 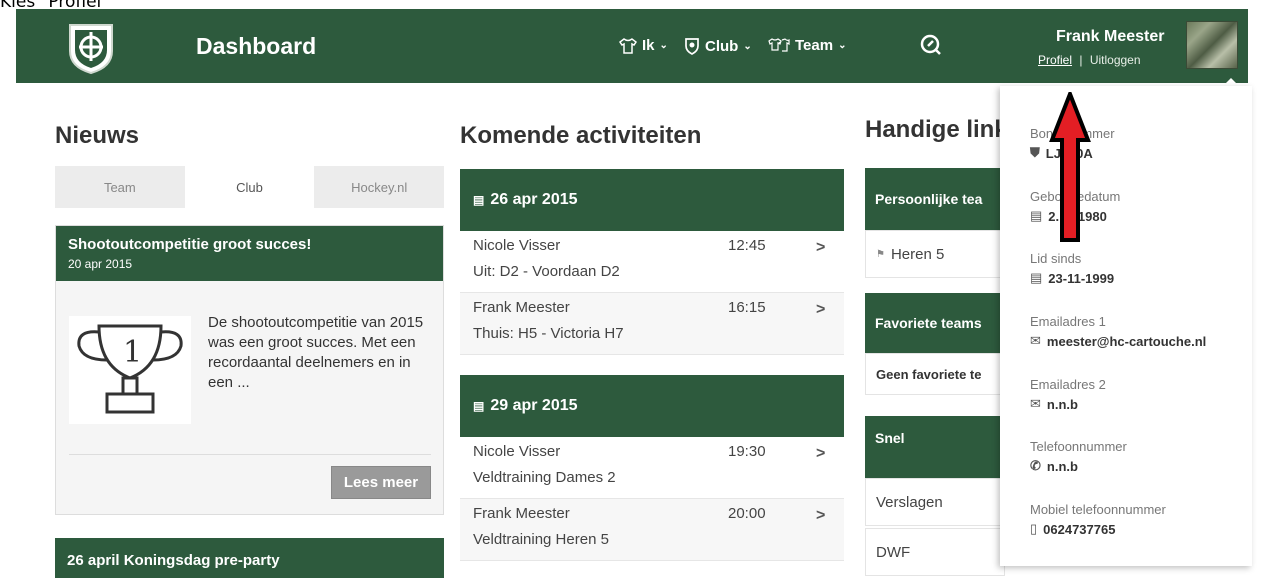 What do you see at coordinates (1110, 36) in the screenshot?
I see `user-name: Frank Meester` at bounding box center [1110, 36].